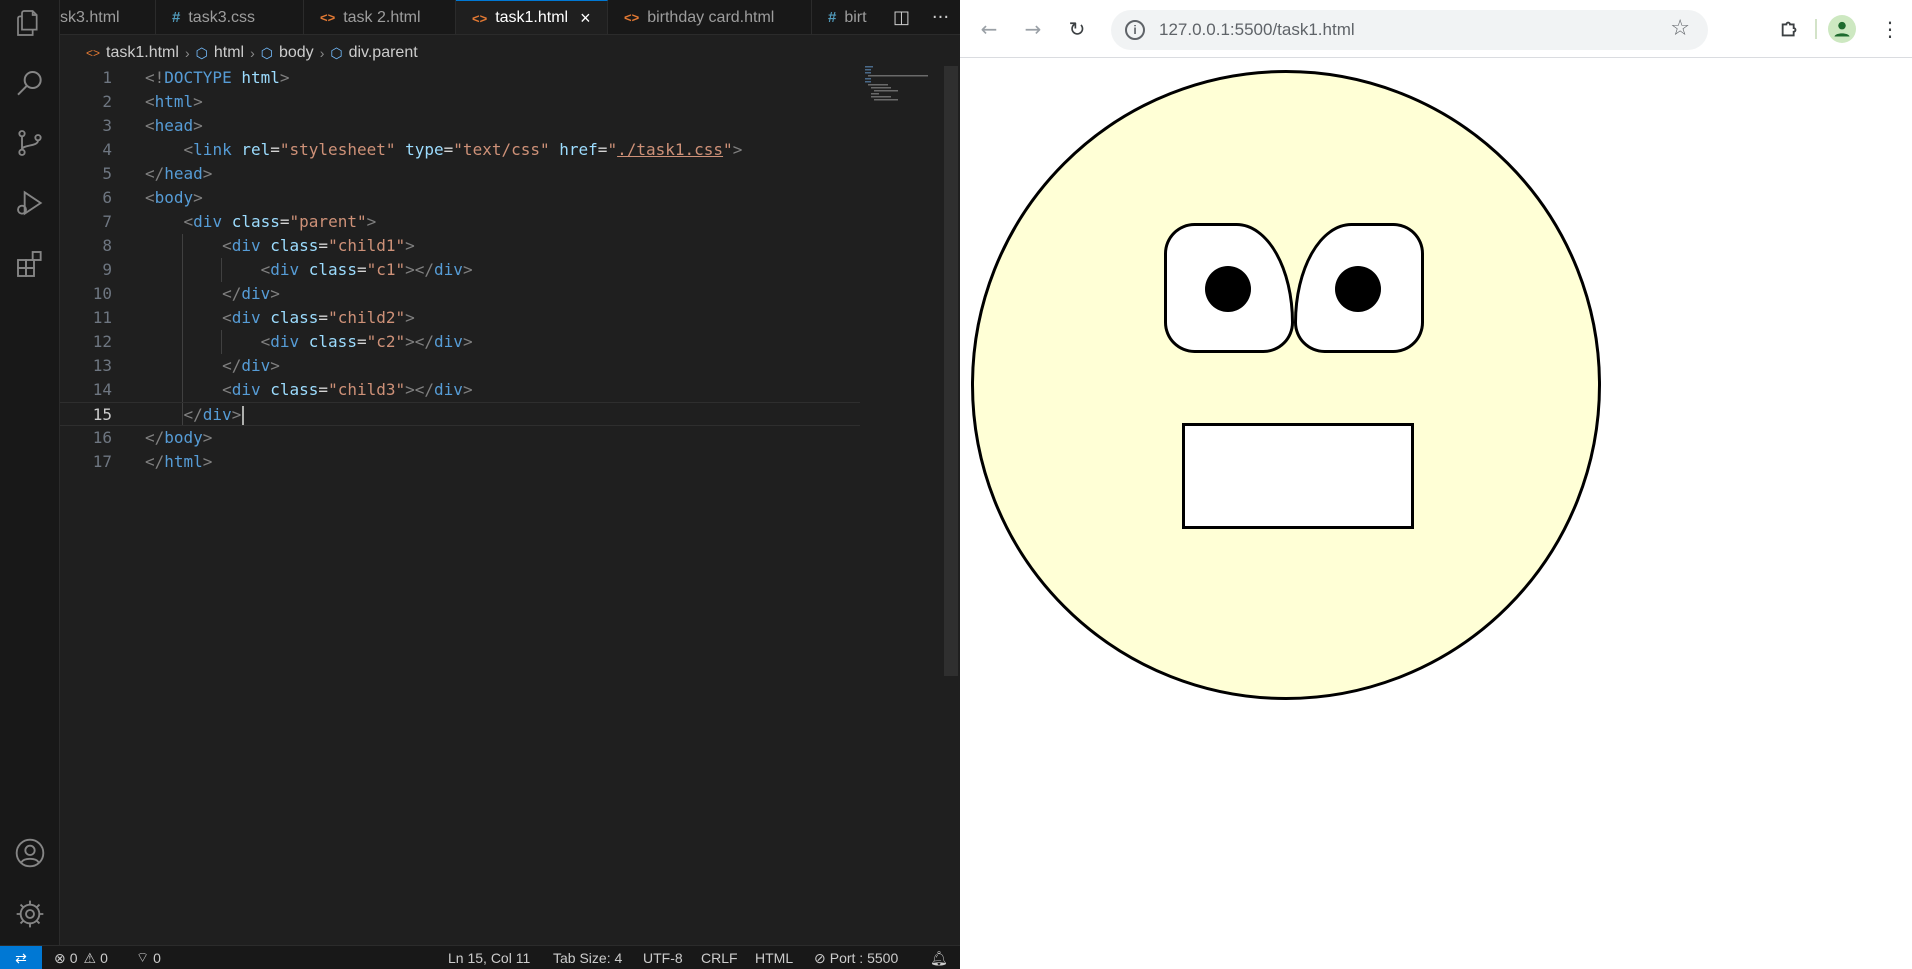  I want to click on code-line: 5 </head>, so click(500, 174).